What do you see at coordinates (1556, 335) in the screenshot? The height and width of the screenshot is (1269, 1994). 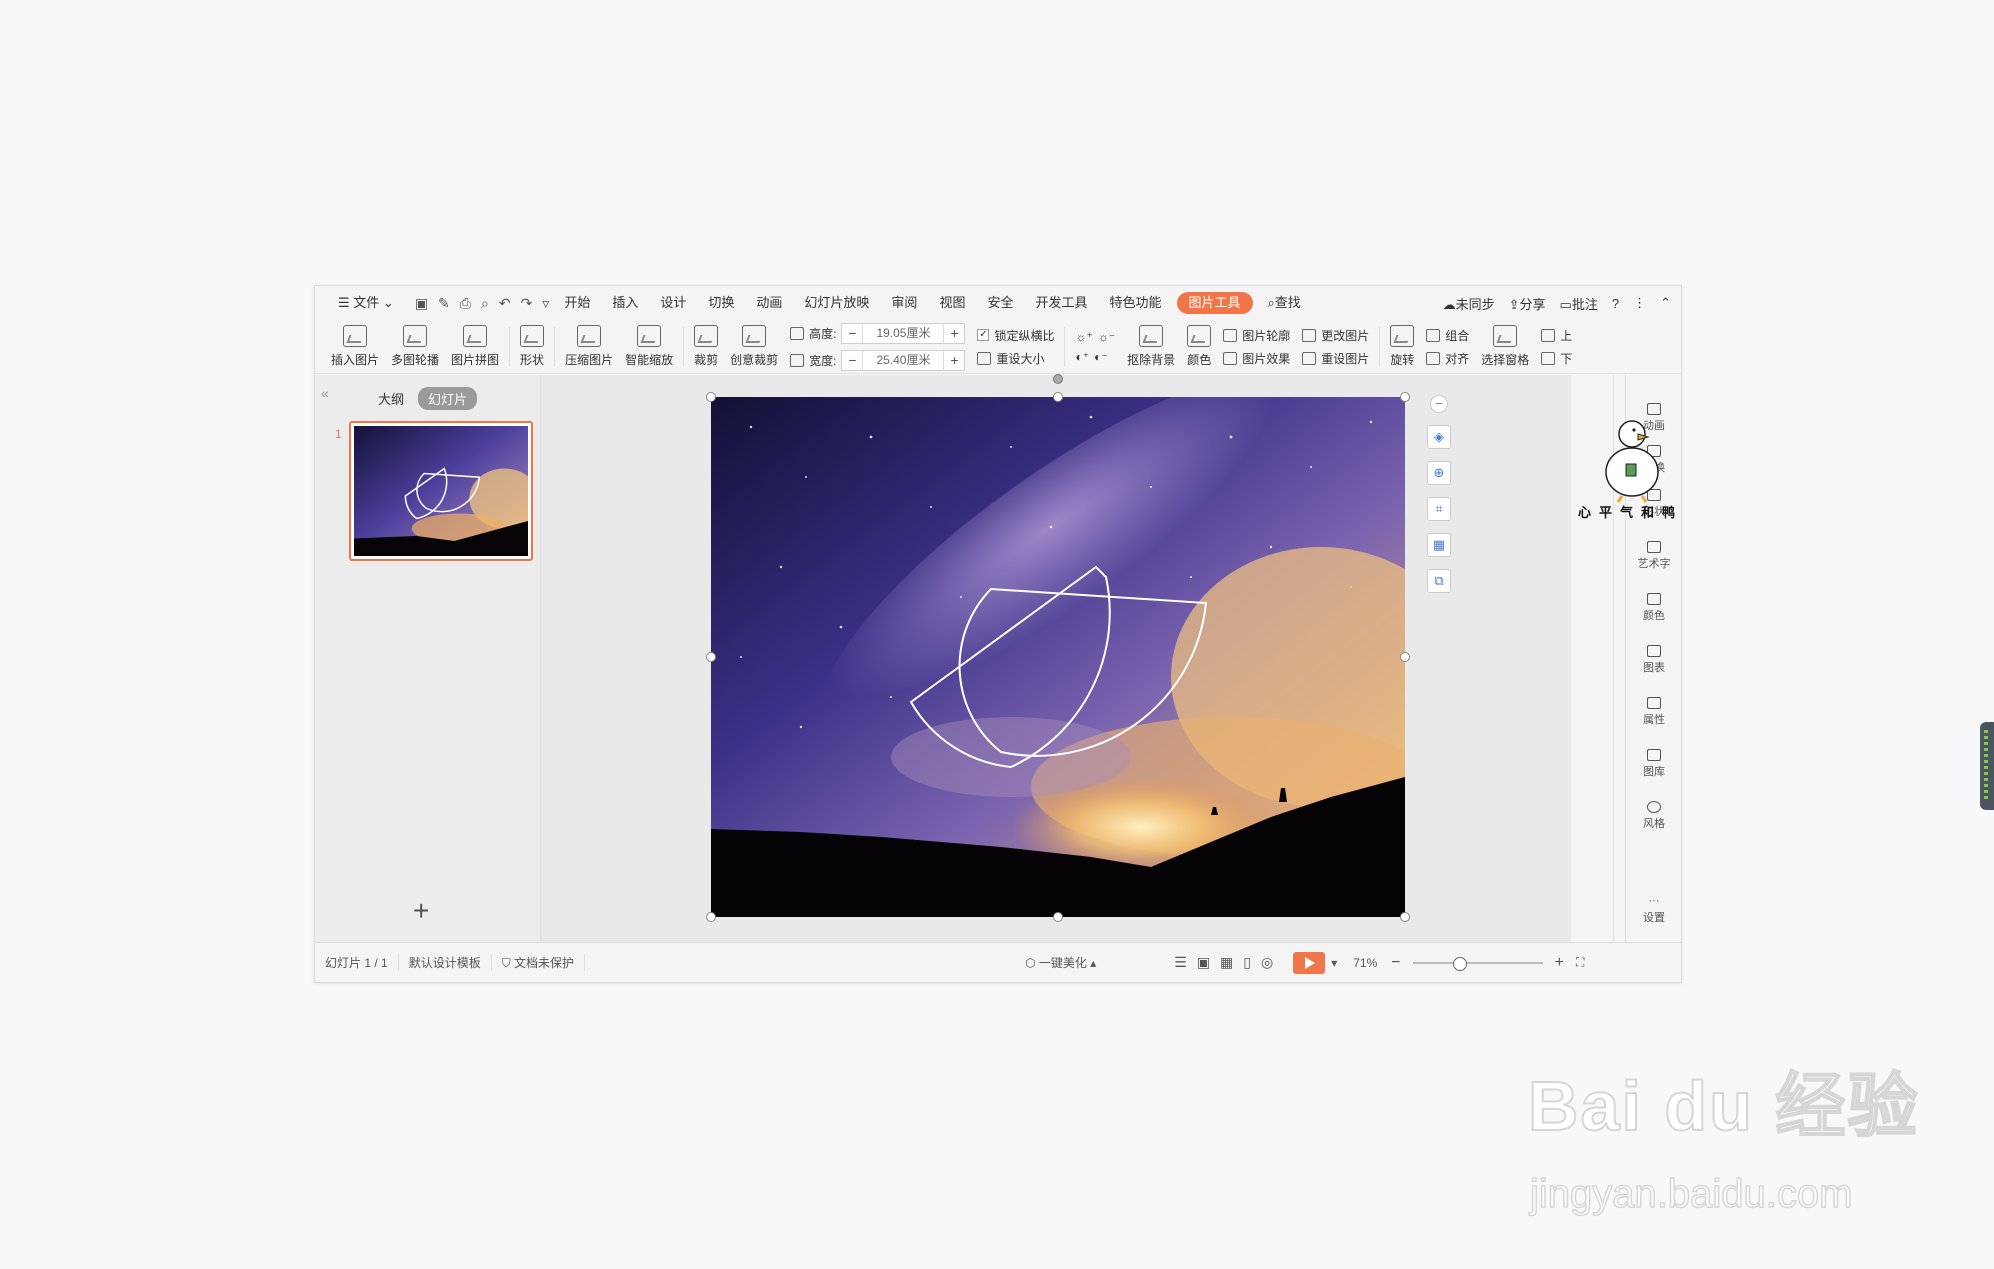 I see `bring-forward-button: 上` at bounding box center [1556, 335].